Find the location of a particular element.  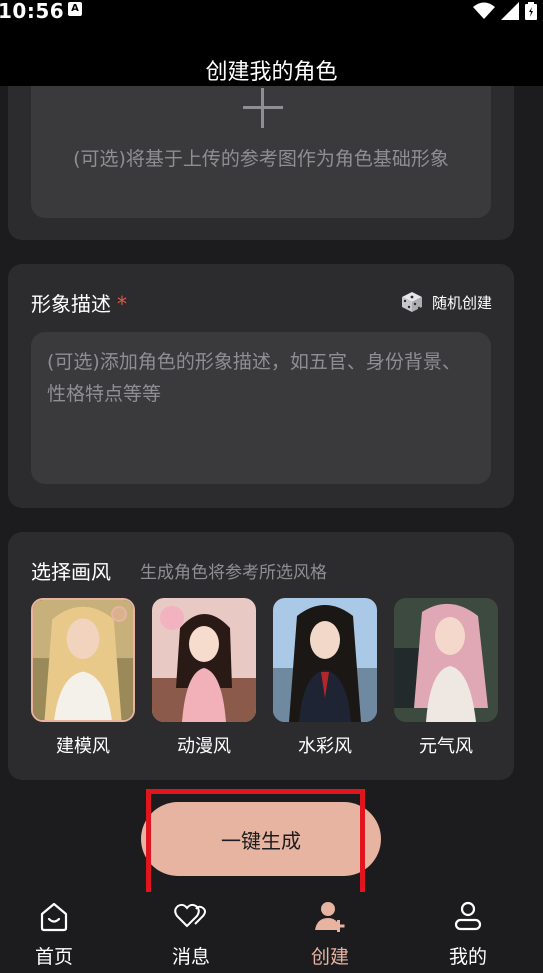

style-label: 元气风 is located at coordinates (446, 746).